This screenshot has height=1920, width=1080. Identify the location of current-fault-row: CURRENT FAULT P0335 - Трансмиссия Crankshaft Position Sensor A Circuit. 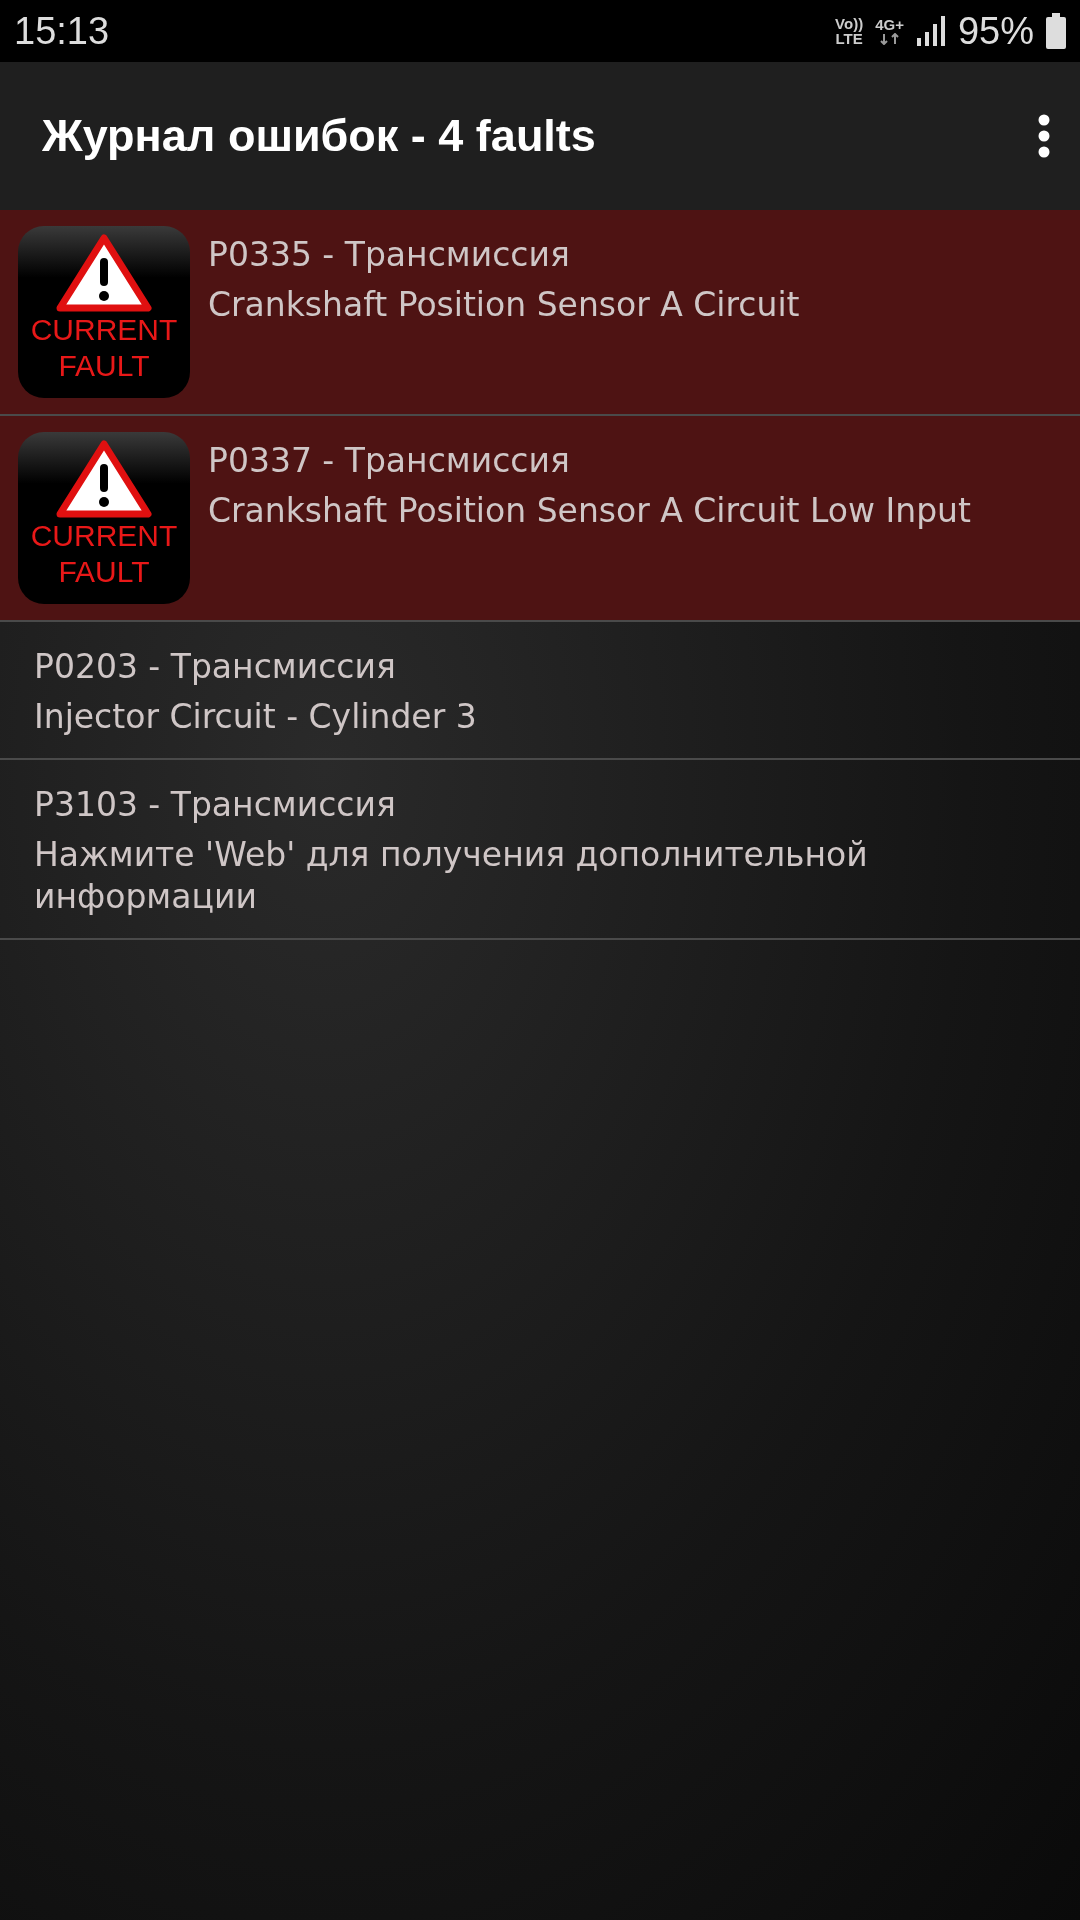
(540, 313).